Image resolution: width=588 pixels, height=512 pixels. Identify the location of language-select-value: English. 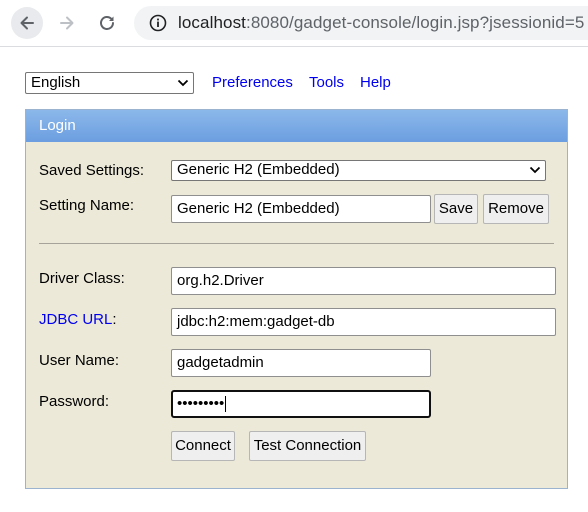
(56, 82).